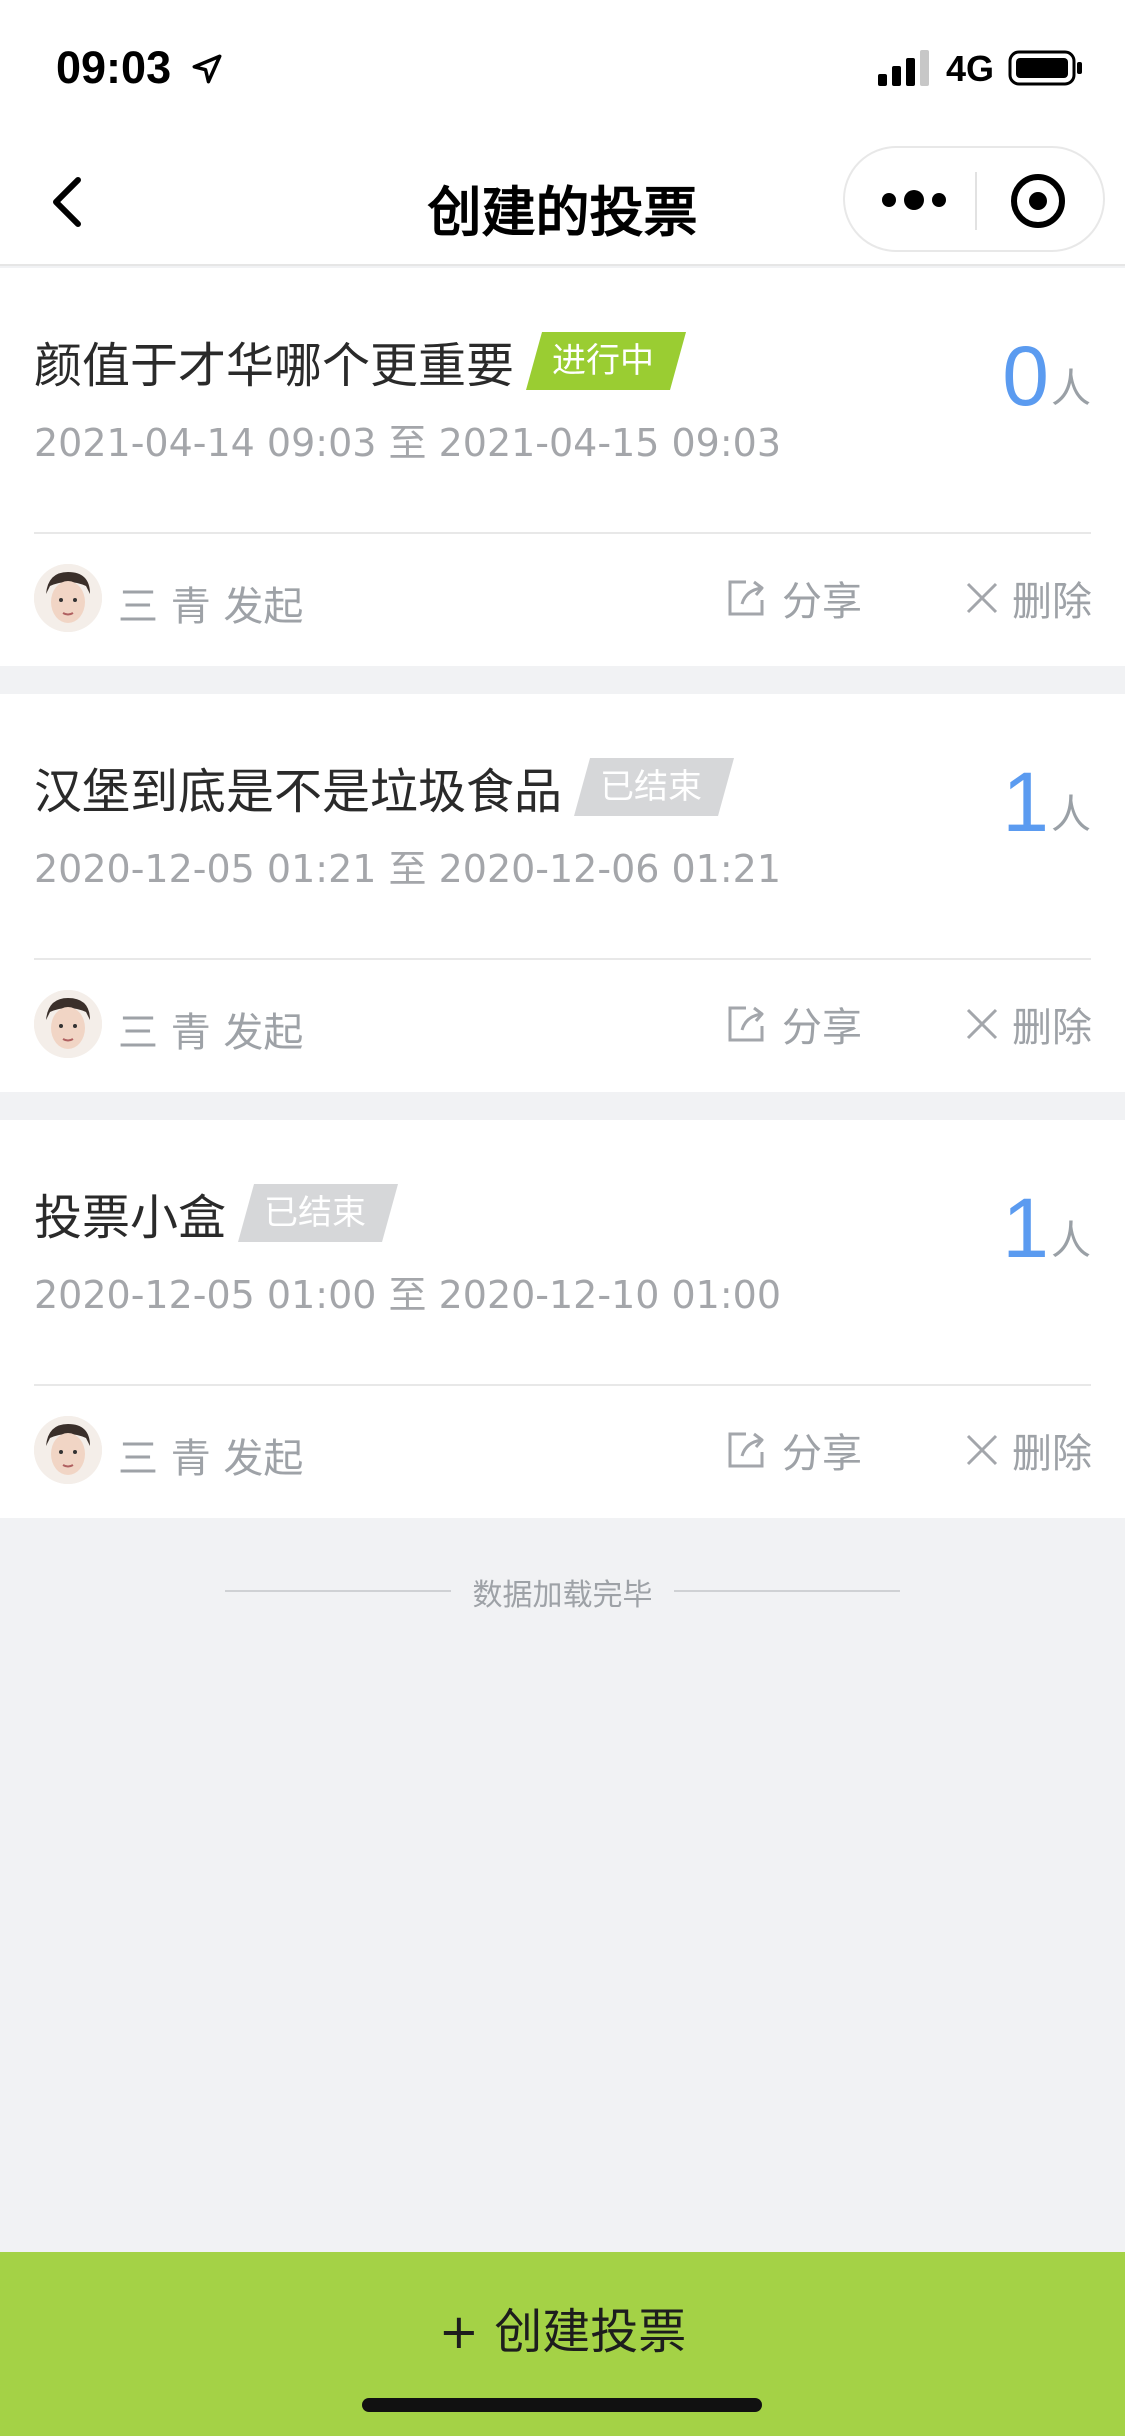  Describe the element at coordinates (408, 443) in the screenshot. I see `vote-time-range: 2021-04-14 09:03 至 2021-04-15 09:03` at that location.